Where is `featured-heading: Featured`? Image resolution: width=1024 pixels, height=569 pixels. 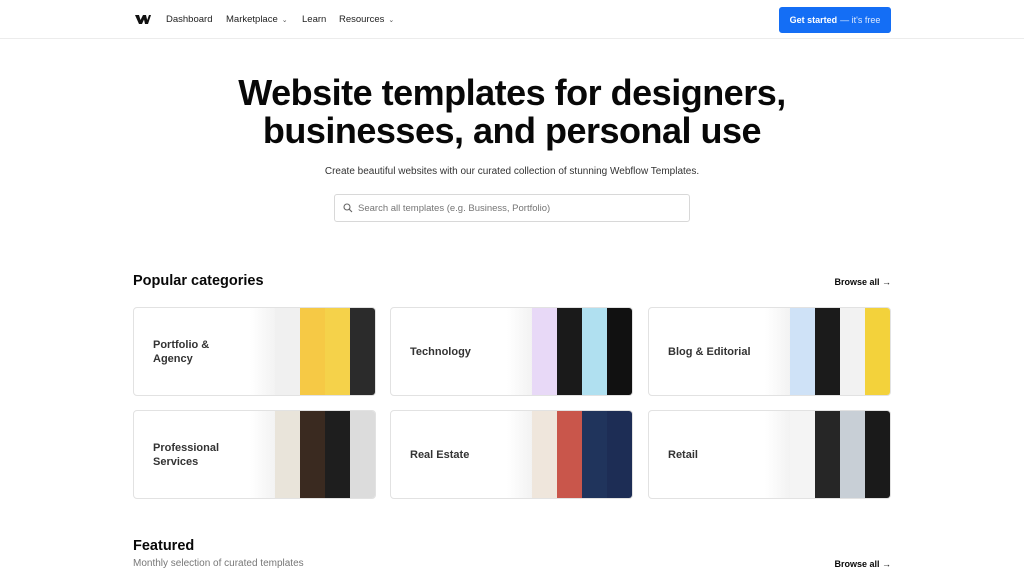 featured-heading: Featured is located at coordinates (164, 546).